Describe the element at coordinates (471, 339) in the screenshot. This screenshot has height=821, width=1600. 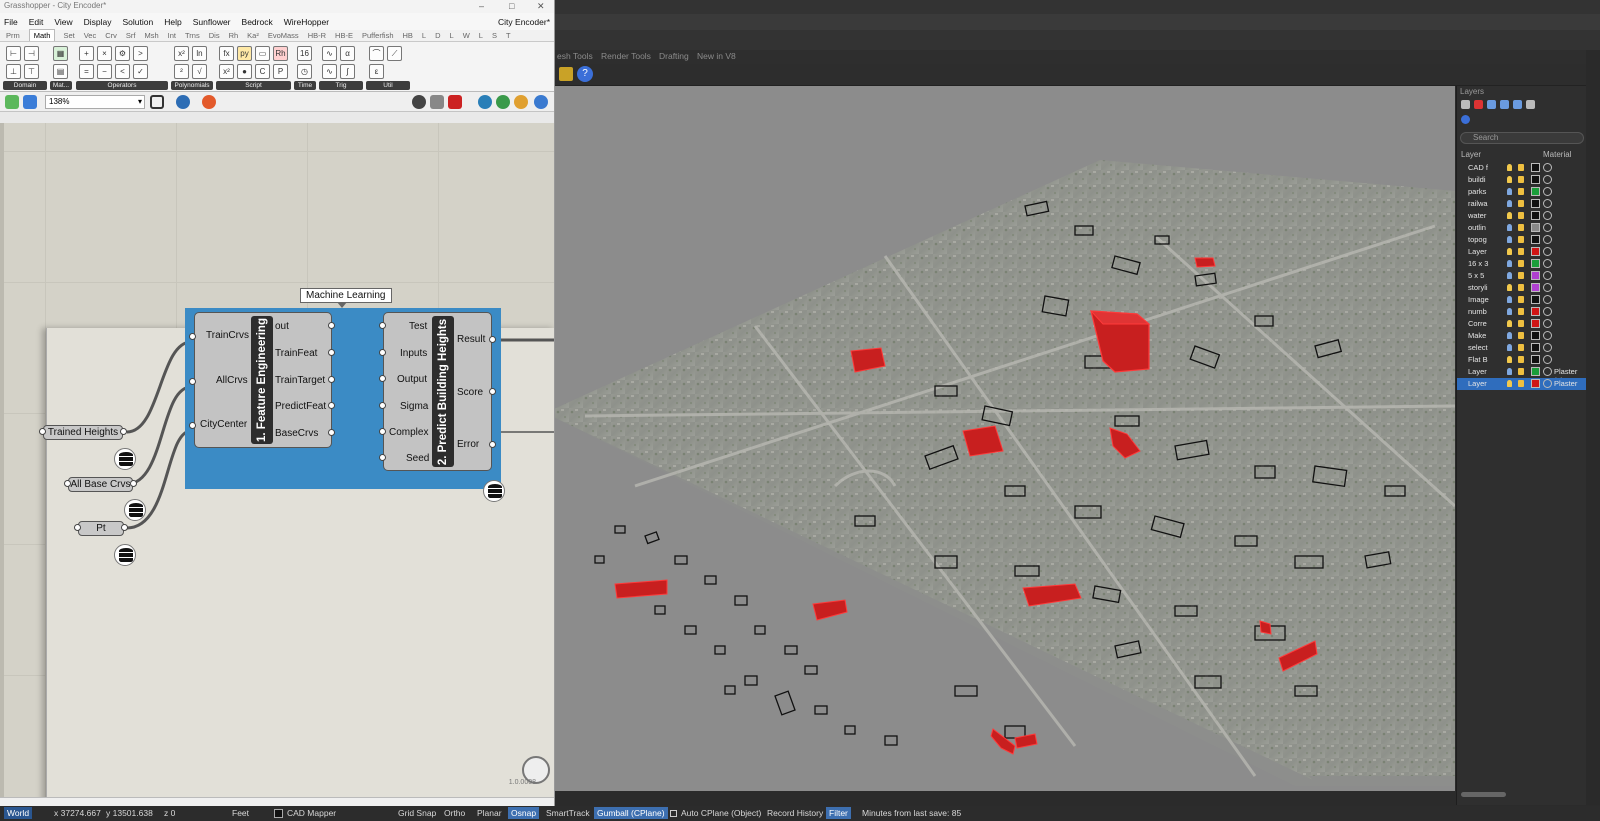
I see `output-result: Result` at that location.